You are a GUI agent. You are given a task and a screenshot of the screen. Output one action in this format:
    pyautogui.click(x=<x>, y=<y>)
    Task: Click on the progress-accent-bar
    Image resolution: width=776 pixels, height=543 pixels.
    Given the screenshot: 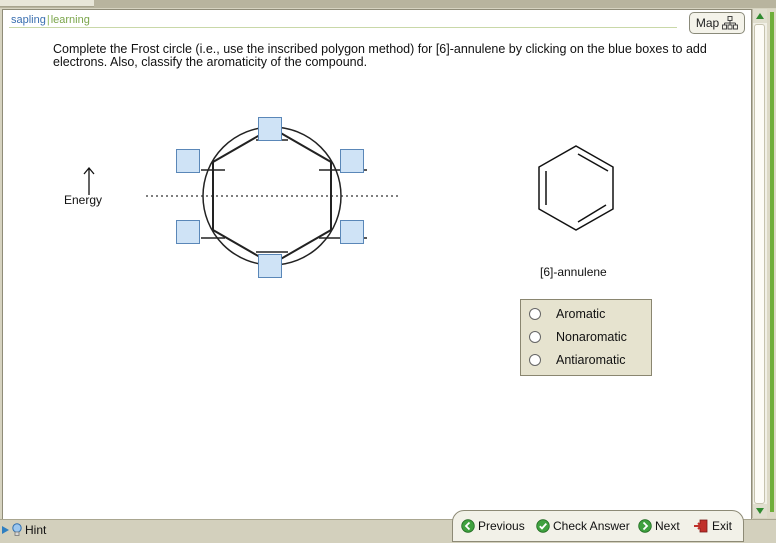 What is the action you would take?
    pyautogui.click(x=772, y=262)
    